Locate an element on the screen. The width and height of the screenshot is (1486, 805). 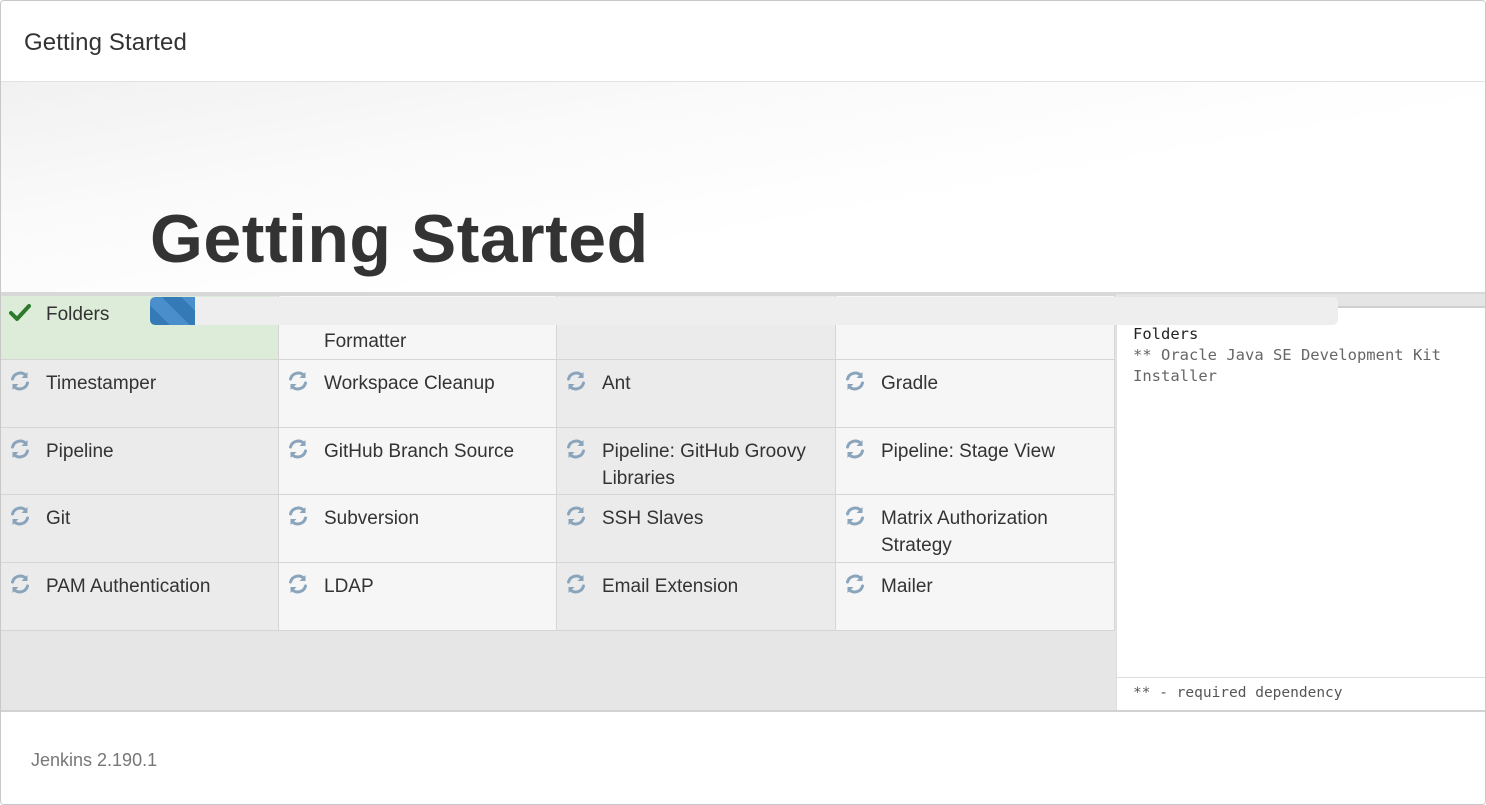
plugin-label: Pipeline: GitHub Groovy Libraries is located at coordinates (704, 465).